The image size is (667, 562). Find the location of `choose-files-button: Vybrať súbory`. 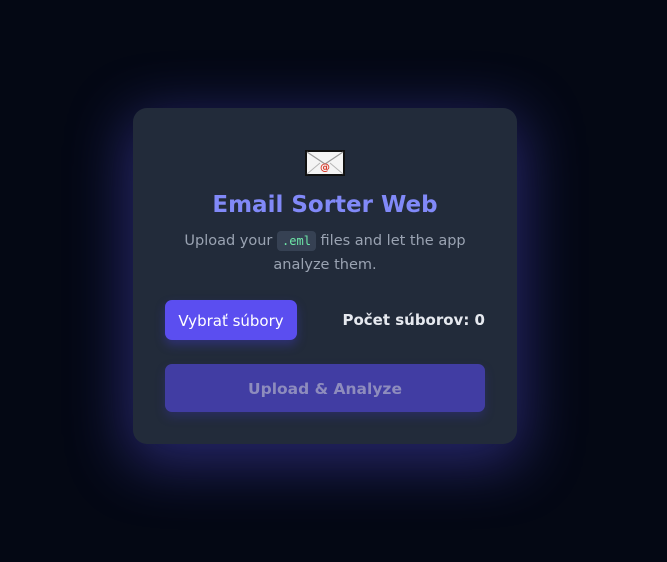

choose-files-button: Vybrať súbory is located at coordinates (231, 320).